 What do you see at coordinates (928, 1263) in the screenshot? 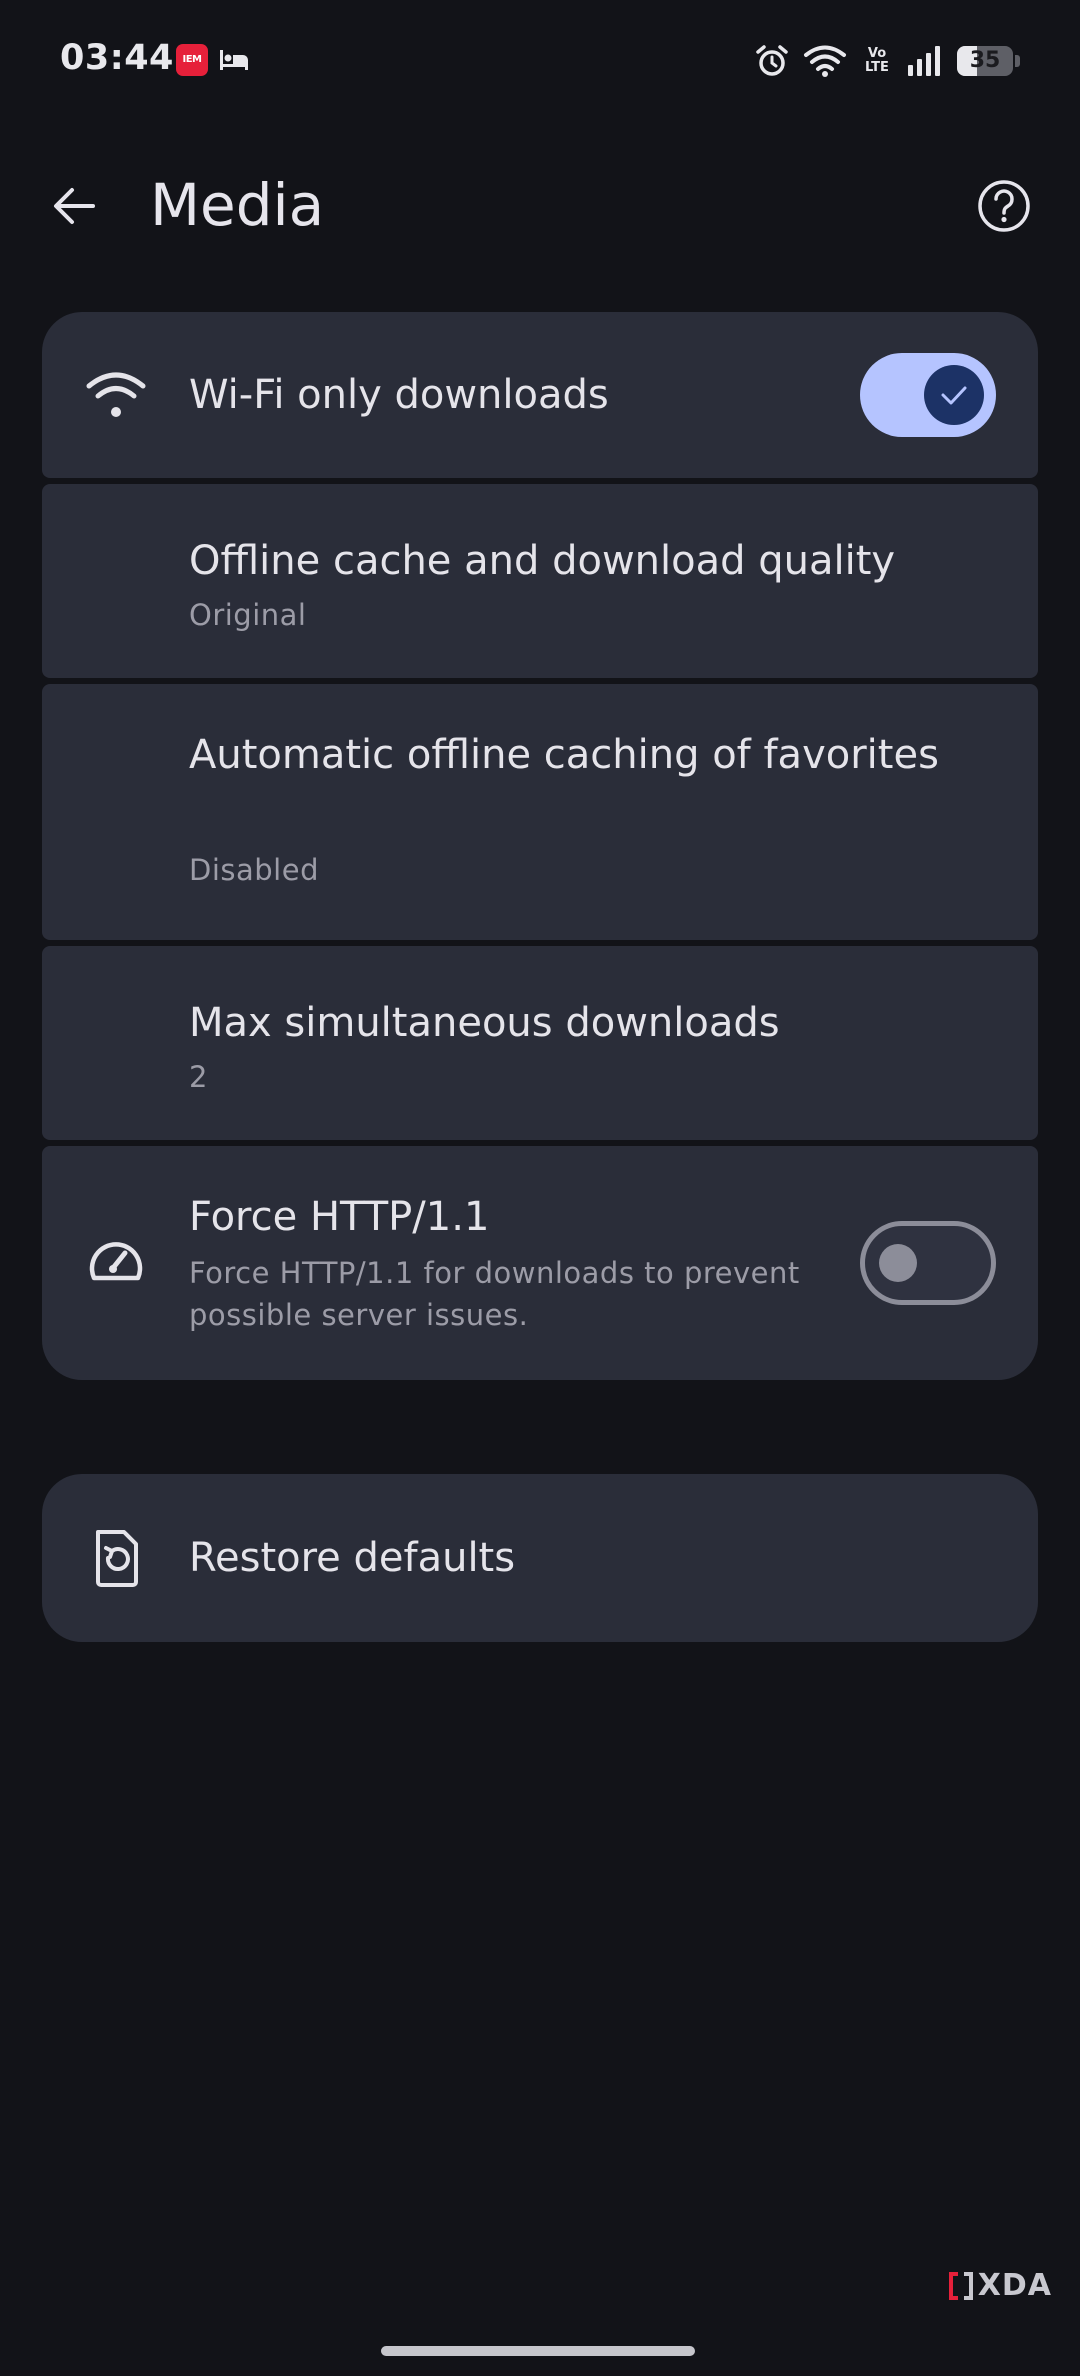
I see `force-http-toggle` at bounding box center [928, 1263].